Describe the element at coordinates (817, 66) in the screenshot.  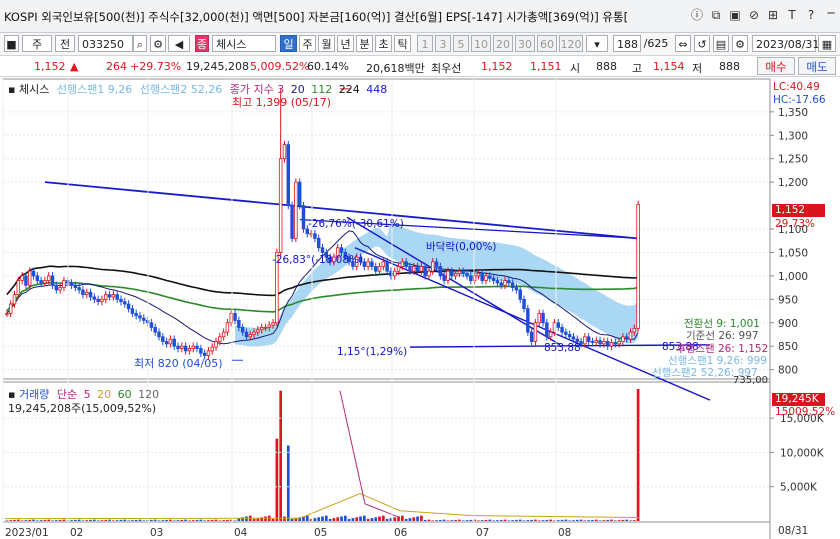
I see `sell-button: 매도` at that location.